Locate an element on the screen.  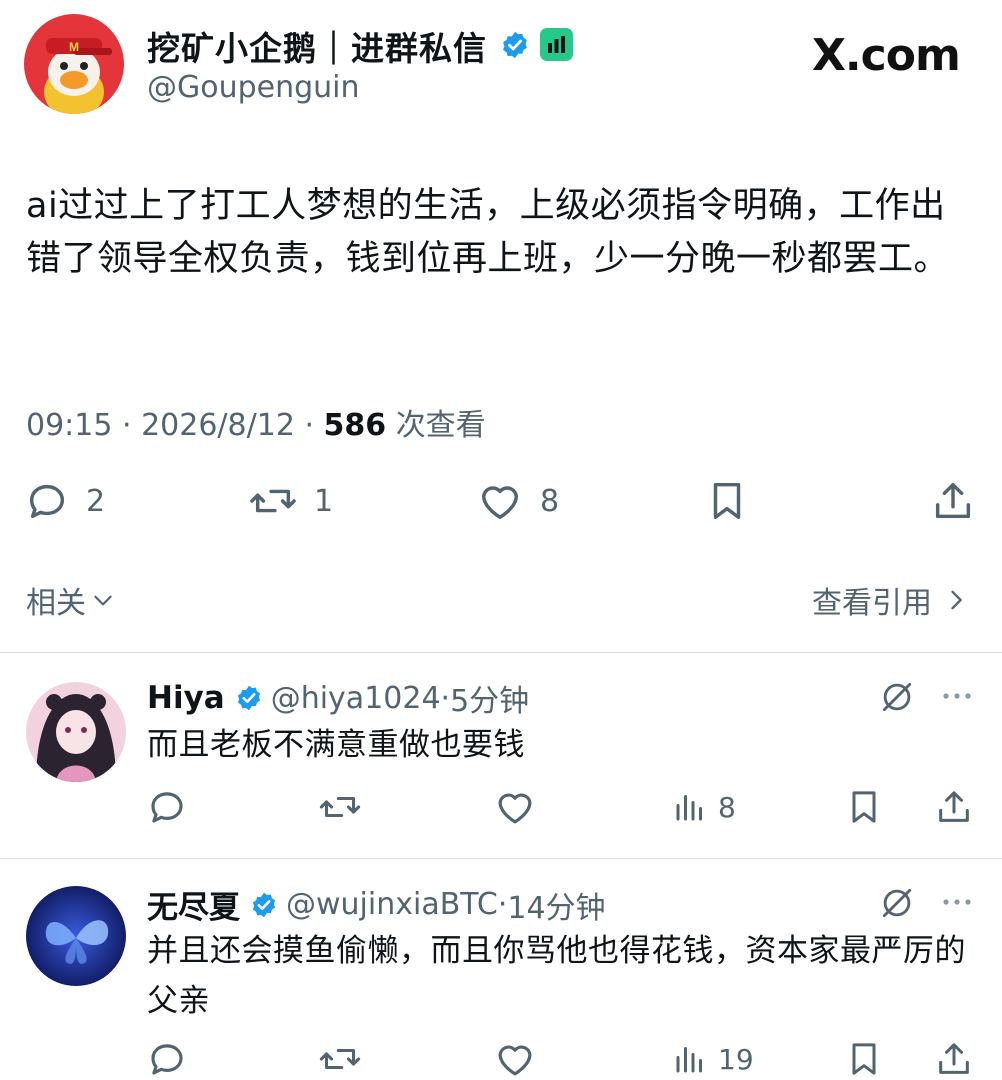
reply-time: 14分钟 is located at coordinates (556, 908).